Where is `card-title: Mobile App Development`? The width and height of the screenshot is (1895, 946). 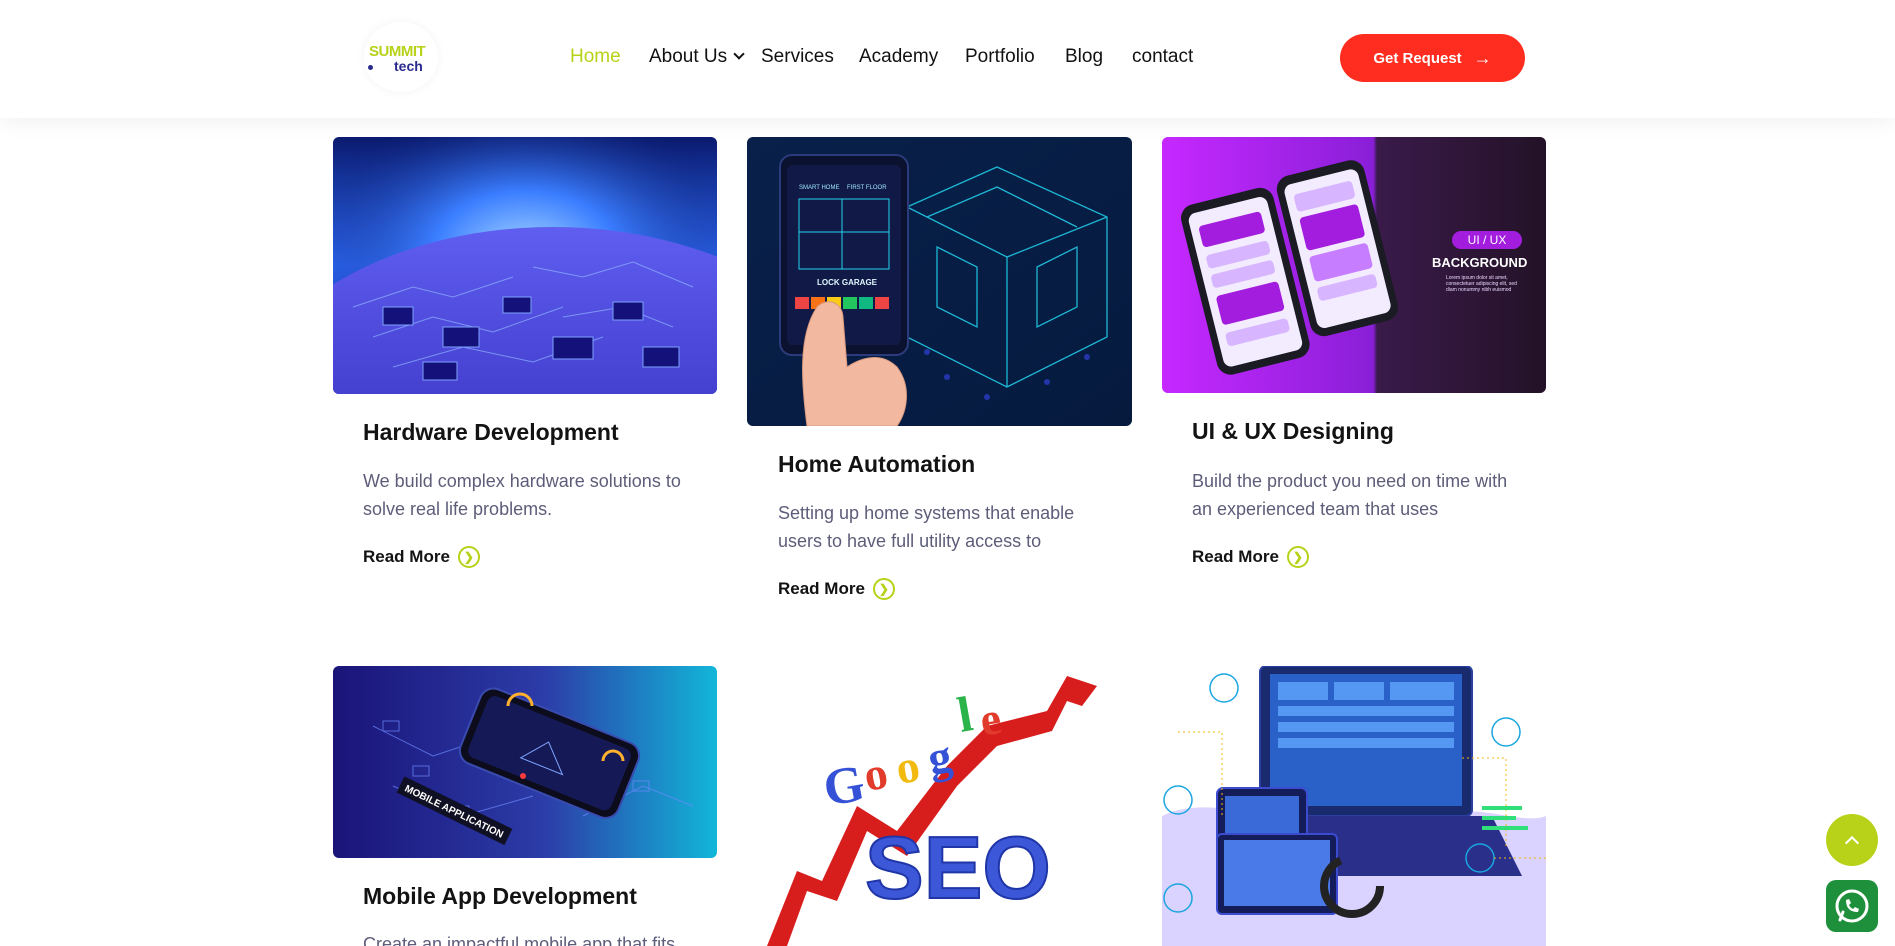
card-title: Mobile App Development is located at coordinates (500, 896).